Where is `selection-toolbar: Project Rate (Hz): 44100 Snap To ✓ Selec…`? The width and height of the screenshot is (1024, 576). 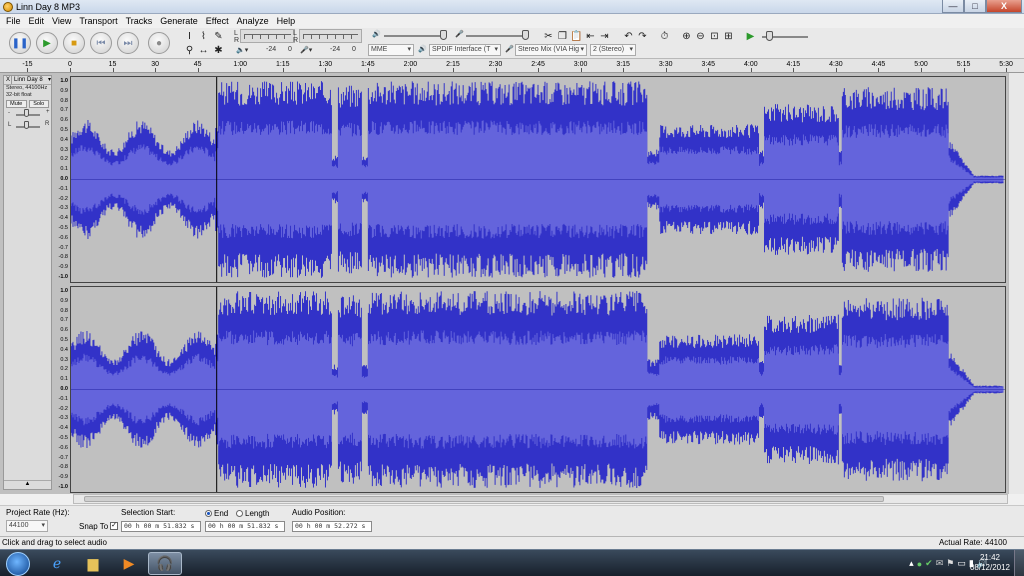
selection-toolbar: Project Rate (Hz): 44100 Snap To ✓ Selec… is located at coordinates (512, 520).